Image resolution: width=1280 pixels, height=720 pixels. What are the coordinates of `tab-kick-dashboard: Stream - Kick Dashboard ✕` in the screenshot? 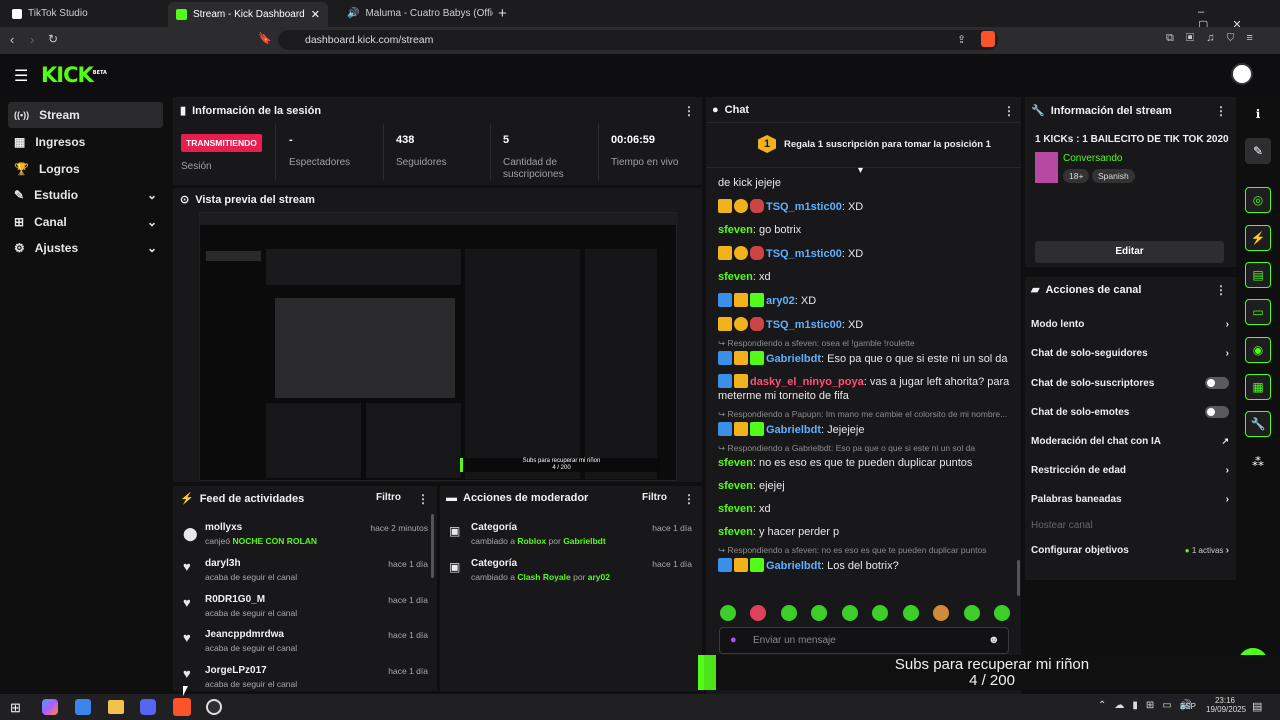 It's located at (248, 14).